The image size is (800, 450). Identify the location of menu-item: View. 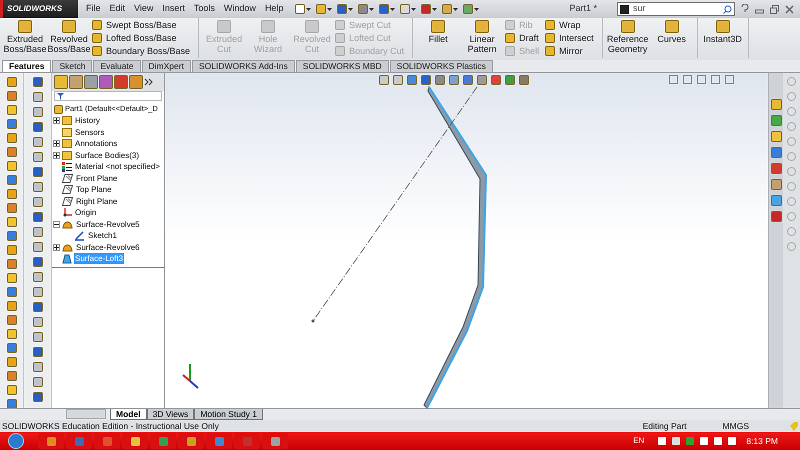
(144, 9).